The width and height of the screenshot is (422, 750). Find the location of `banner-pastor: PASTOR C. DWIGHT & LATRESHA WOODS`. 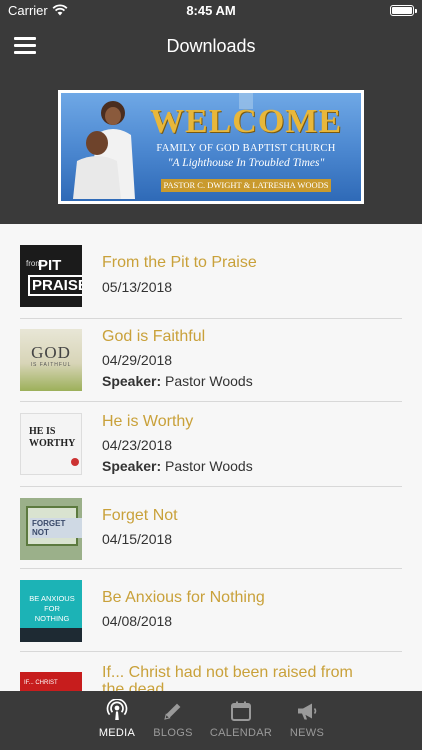

banner-pastor: PASTOR C. DWIGHT & LATRESHA WOODS is located at coordinates (246, 185).